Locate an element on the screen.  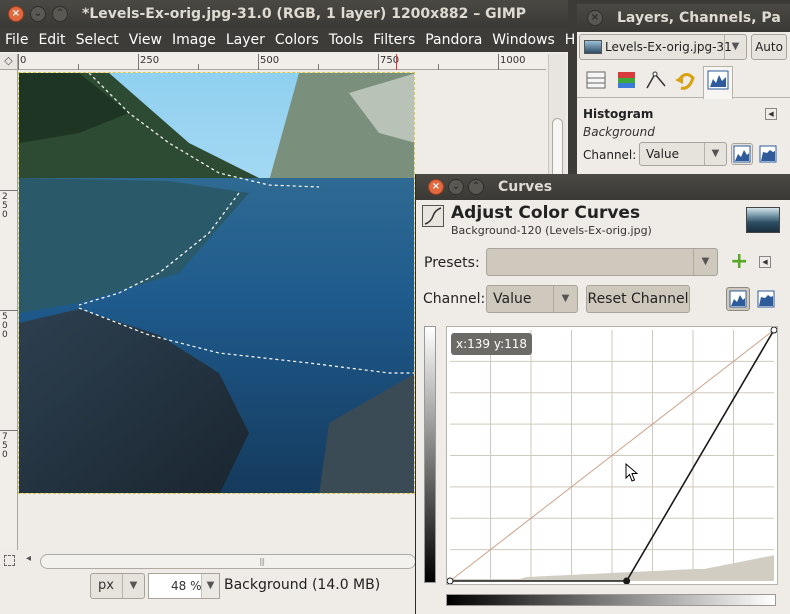
dock-menu-icon: ◀ is located at coordinates (771, 114).